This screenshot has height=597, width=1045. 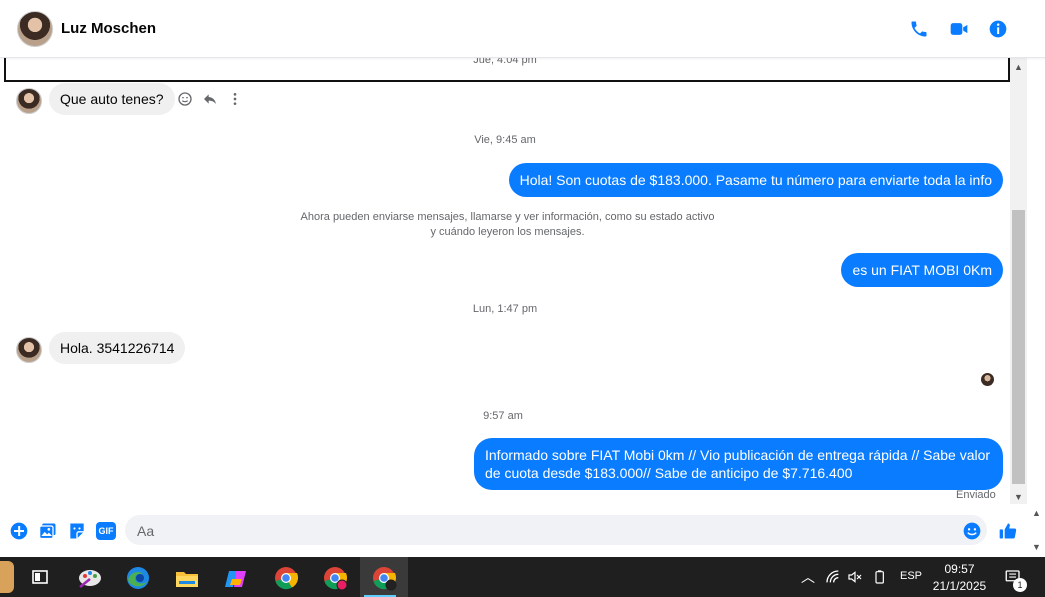 What do you see at coordinates (507, 70) in the screenshot?
I see `divider` at bounding box center [507, 70].